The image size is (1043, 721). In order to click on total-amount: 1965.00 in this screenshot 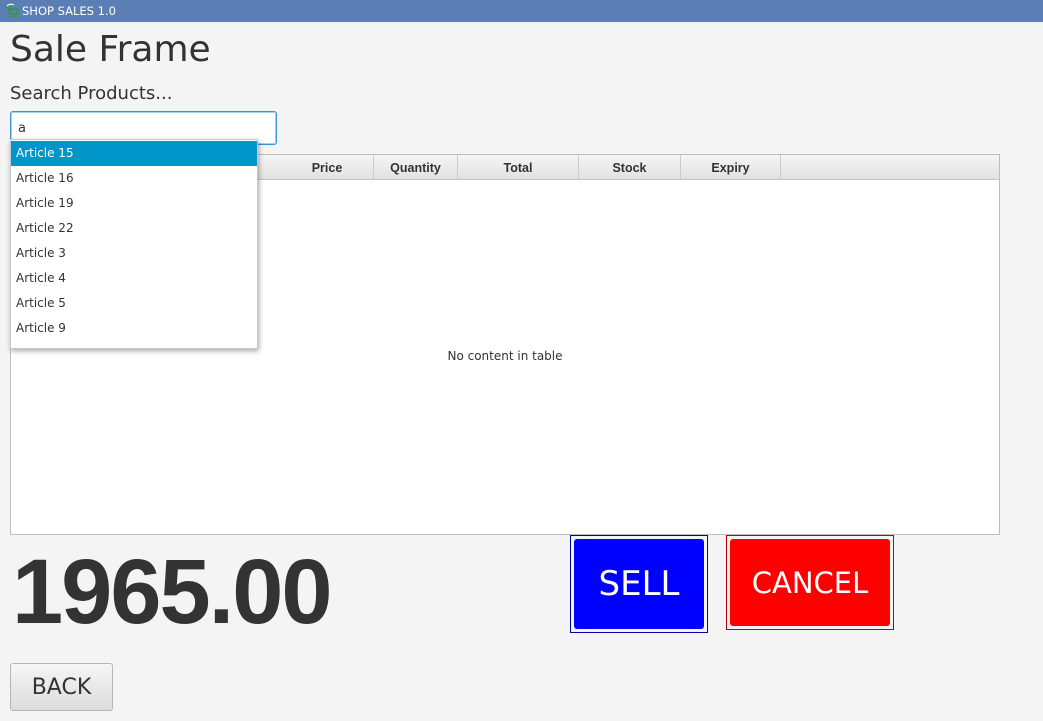, I will do `click(172, 592)`.